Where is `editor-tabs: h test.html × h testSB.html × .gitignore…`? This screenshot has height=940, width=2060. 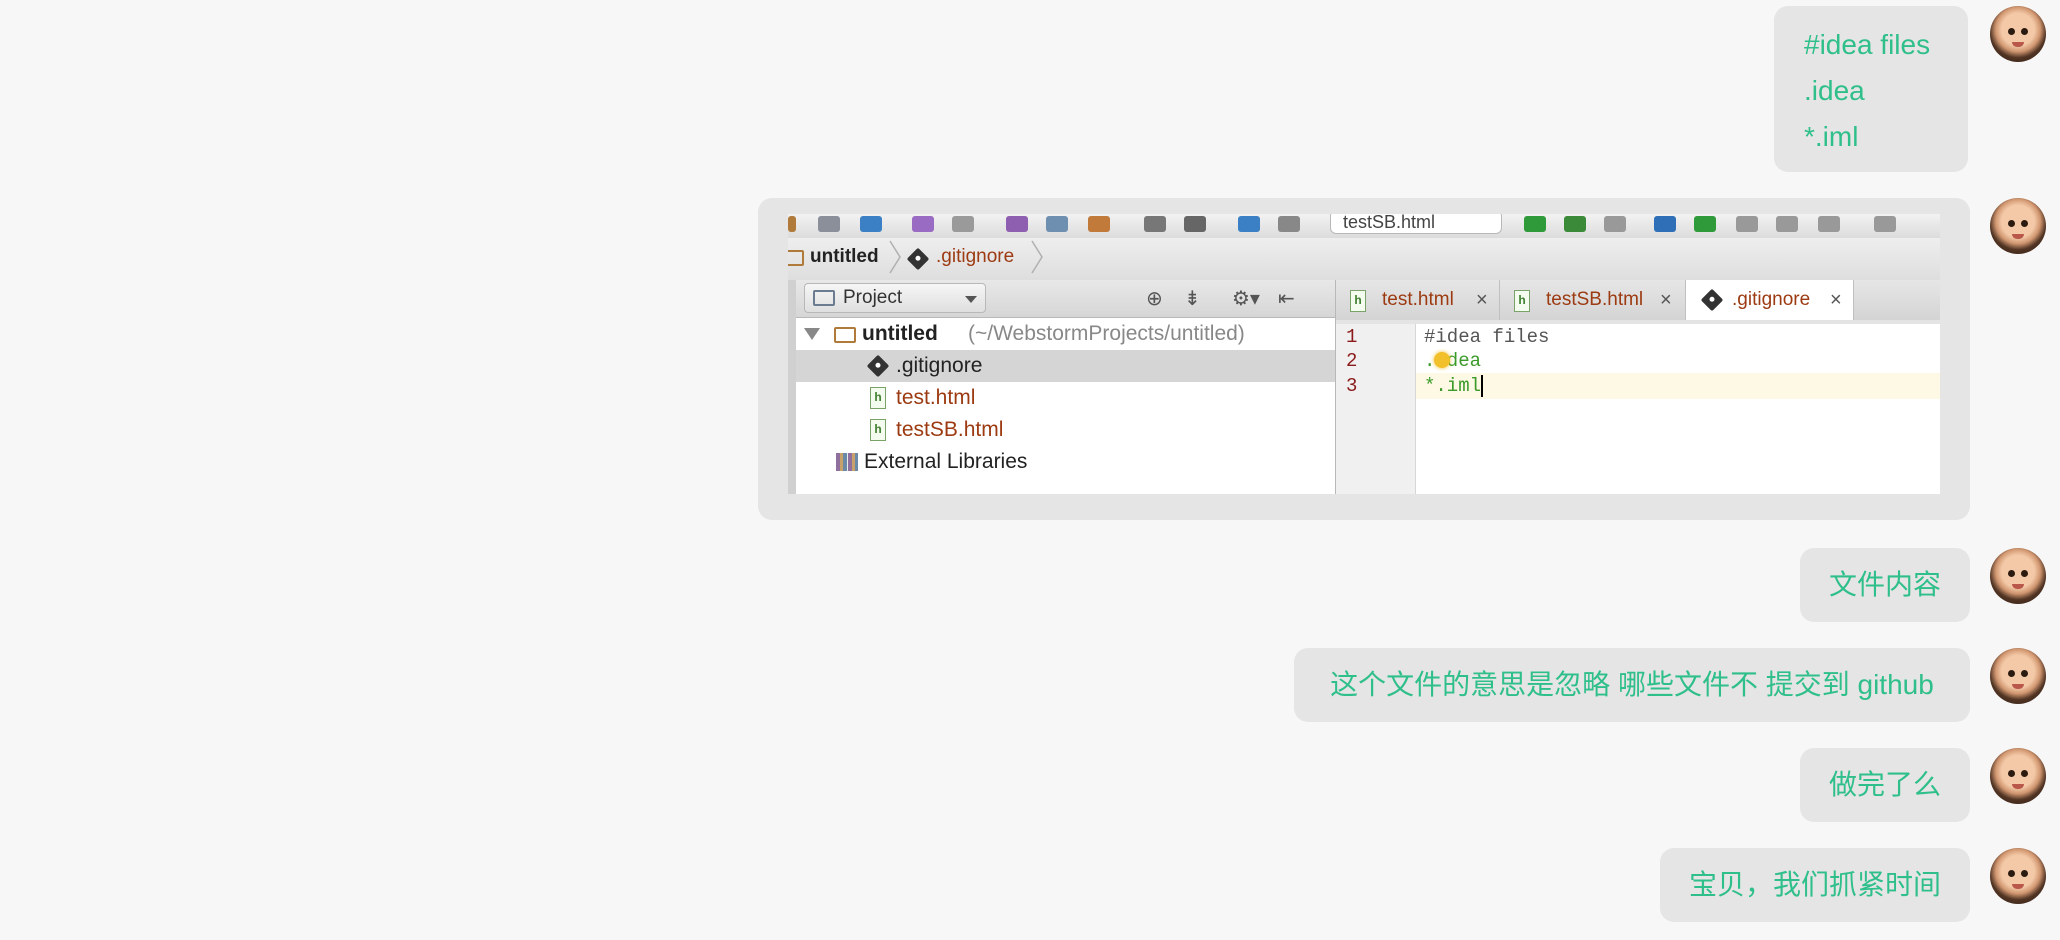
editor-tabs: h test.html × h testSB.html × .gitignore… is located at coordinates (1638, 300).